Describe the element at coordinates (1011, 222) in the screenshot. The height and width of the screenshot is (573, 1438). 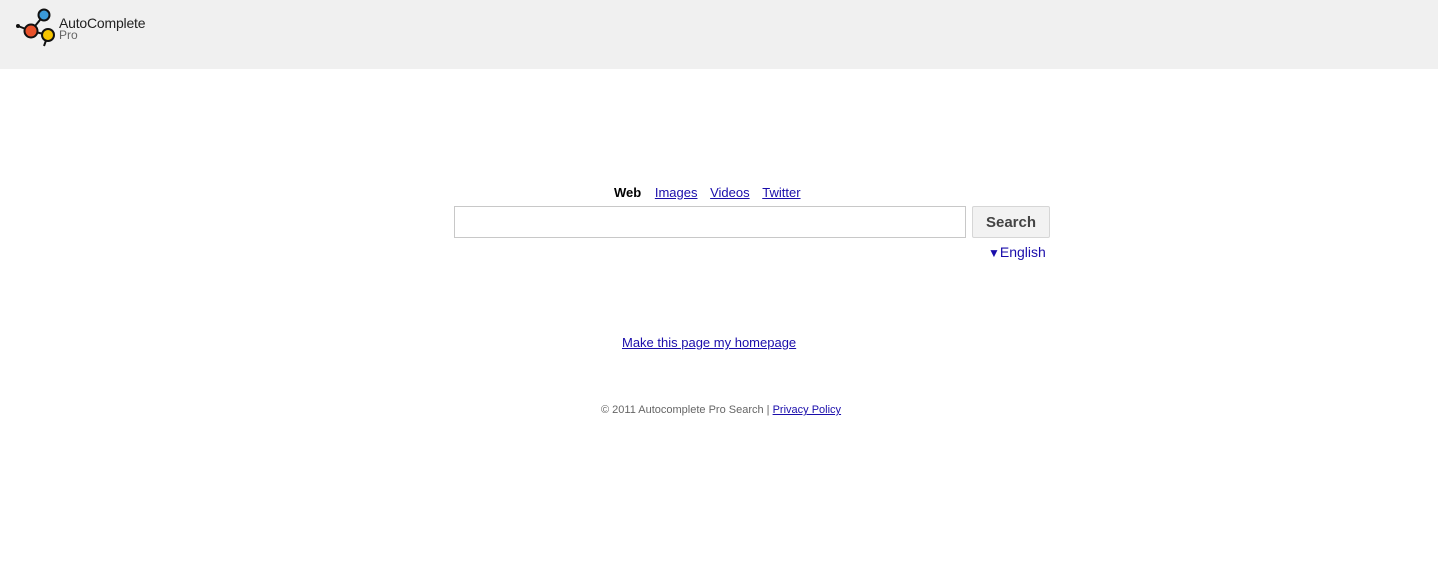
I see `search-button: Search` at that location.